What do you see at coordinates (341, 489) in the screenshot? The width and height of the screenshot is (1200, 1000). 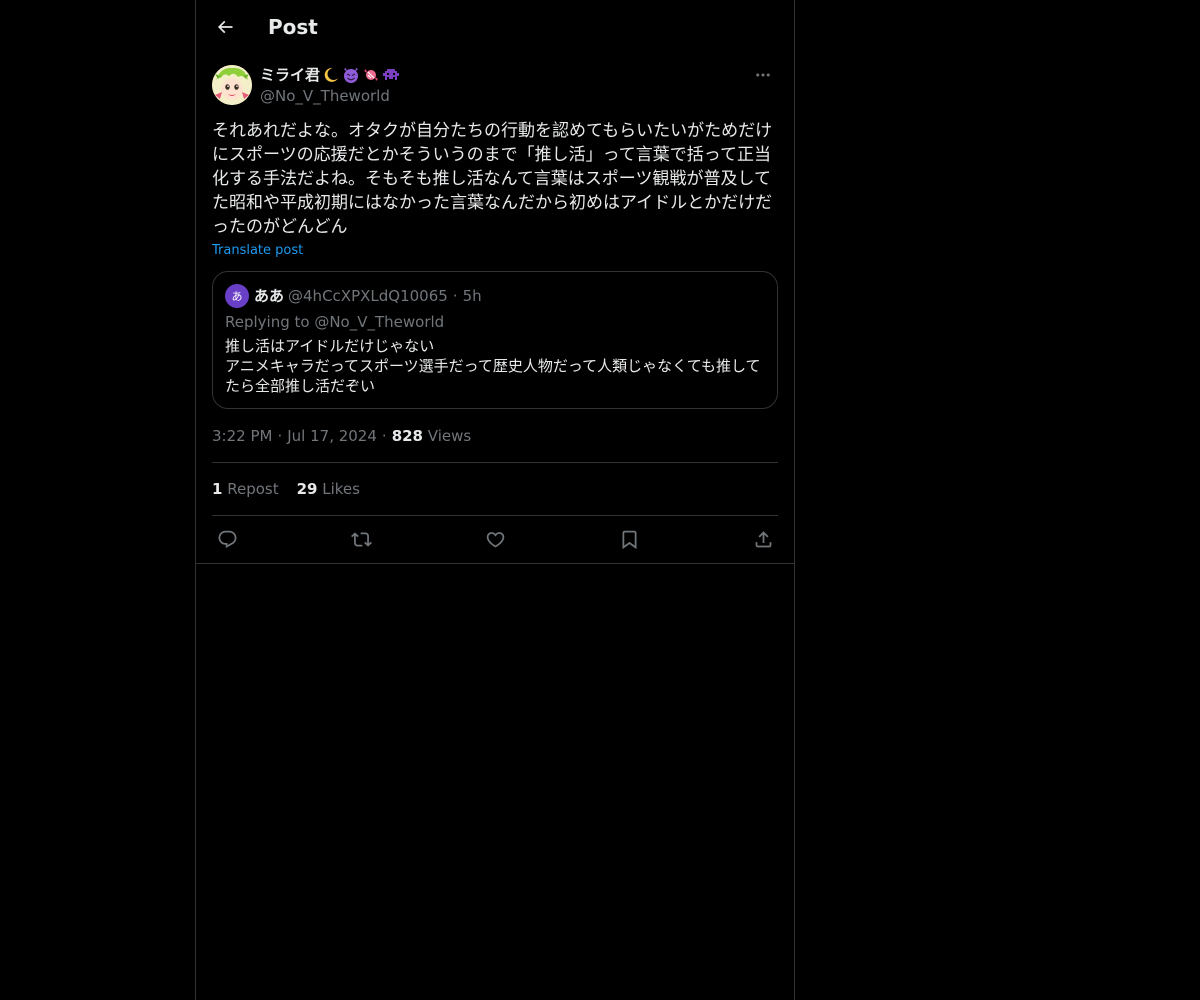 I see `likes-label: Likes` at bounding box center [341, 489].